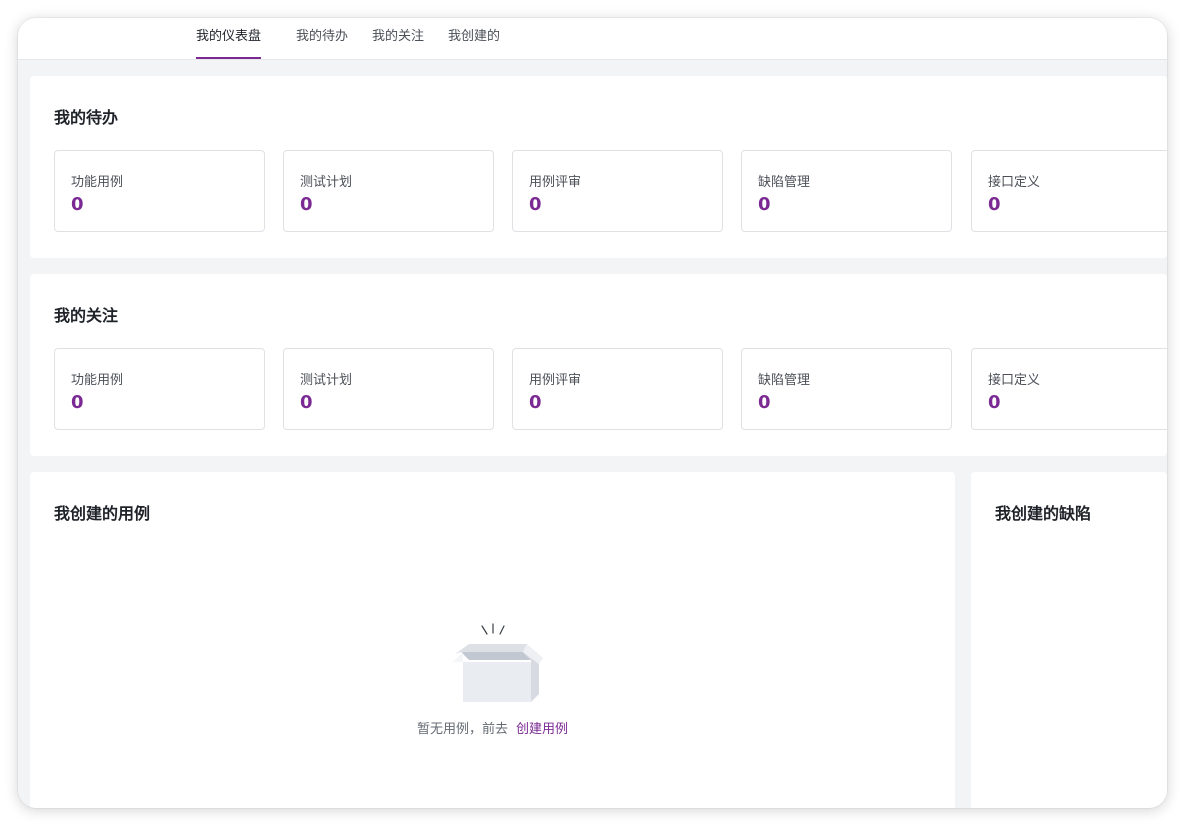 The image size is (1185, 826). I want to click on create-case-link: 创建用例, so click(542, 729).